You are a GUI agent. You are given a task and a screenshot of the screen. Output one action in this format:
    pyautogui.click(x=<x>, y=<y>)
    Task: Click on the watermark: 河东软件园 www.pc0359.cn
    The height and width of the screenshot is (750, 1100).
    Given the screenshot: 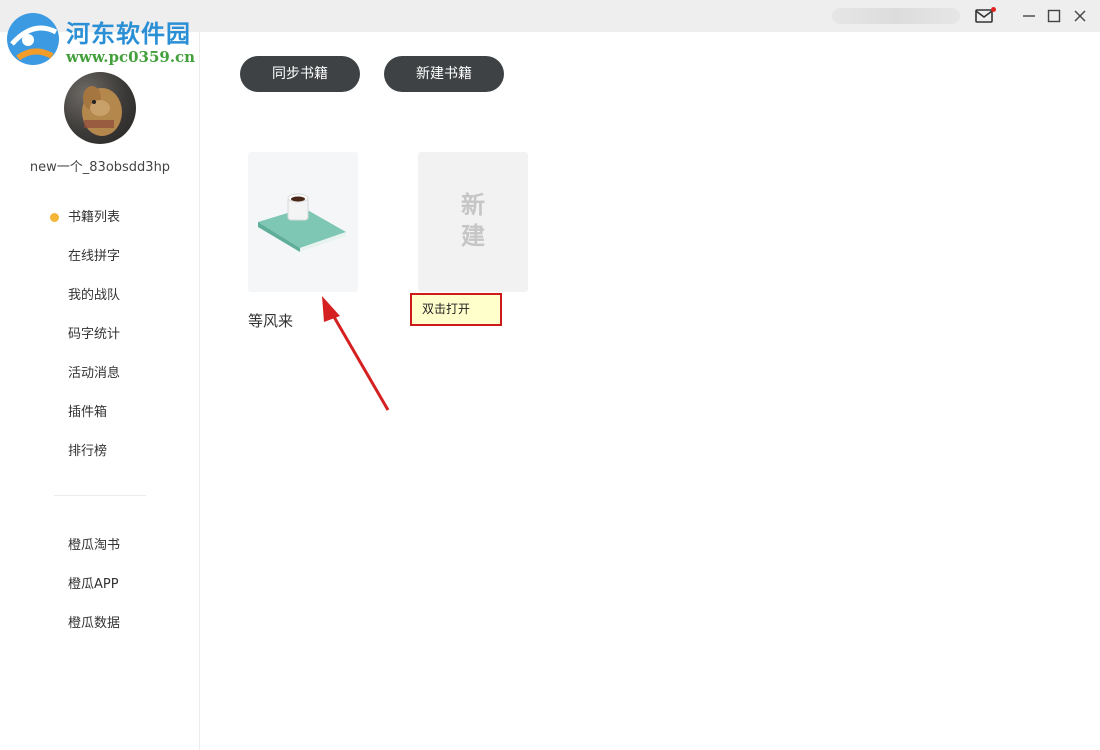 What is the action you would take?
    pyautogui.click(x=104, y=38)
    